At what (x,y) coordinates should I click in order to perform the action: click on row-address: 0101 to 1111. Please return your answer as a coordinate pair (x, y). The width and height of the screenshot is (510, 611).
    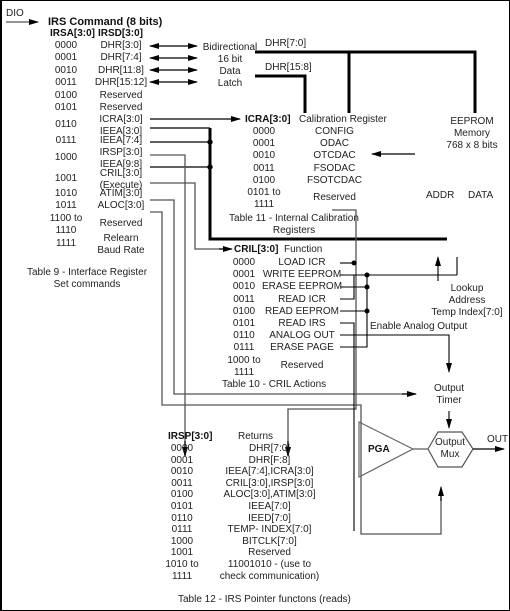
    Looking at the image, I should click on (264, 199).